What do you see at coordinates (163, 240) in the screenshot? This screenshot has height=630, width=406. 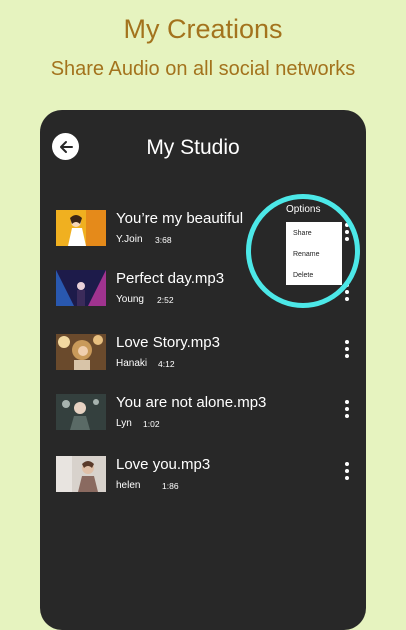 I see `track-duration: 3:68` at bounding box center [163, 240].